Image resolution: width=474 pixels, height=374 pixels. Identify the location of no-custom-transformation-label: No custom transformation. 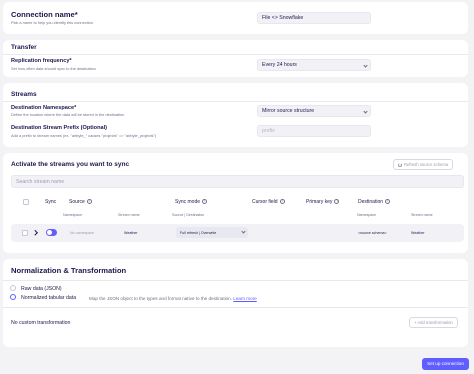
(41, 323).